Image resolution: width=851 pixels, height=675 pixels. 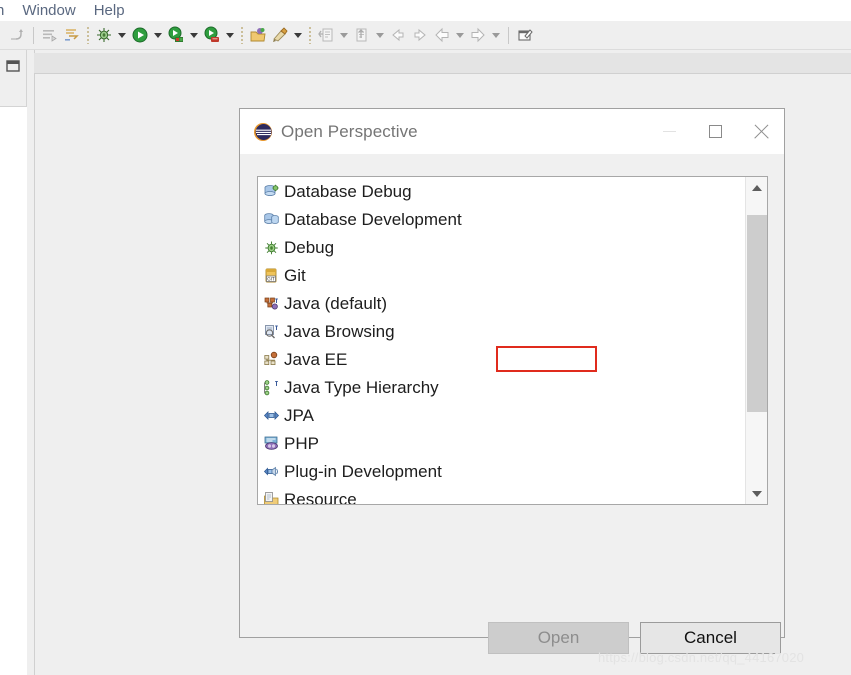 What do you see at coordinates (271, 443) in the screenshot?
I see `php-icon` at bounding box center [271, 443].